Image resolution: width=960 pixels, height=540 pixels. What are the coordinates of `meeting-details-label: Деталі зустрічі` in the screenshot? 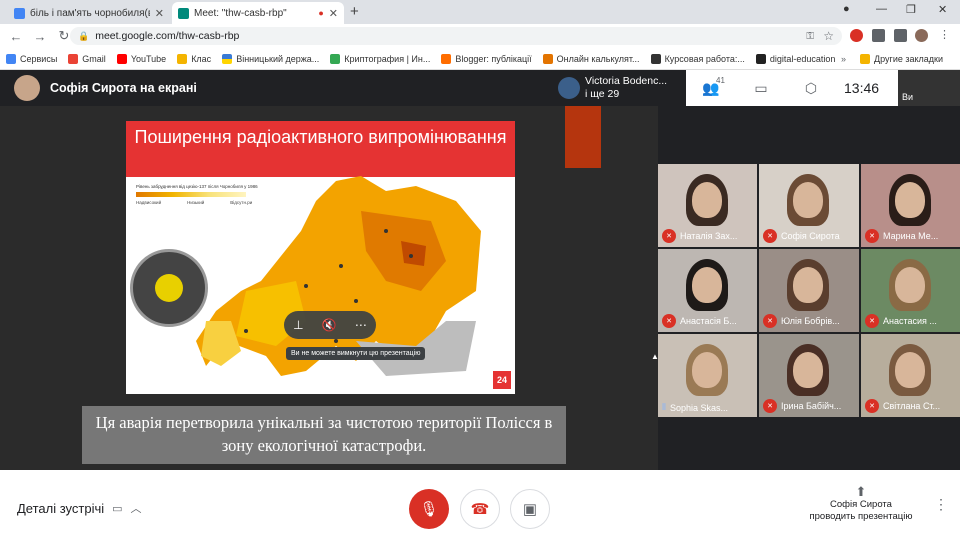 It's located at (61, 508).